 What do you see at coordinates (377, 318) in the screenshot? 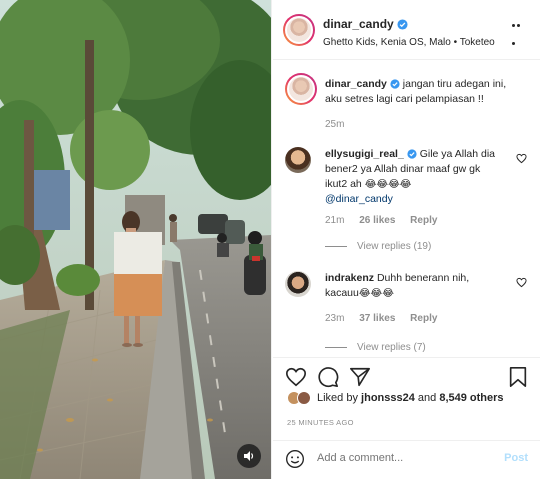
I see `comment-likes: 37 likes` at bounding box center [377, 318].